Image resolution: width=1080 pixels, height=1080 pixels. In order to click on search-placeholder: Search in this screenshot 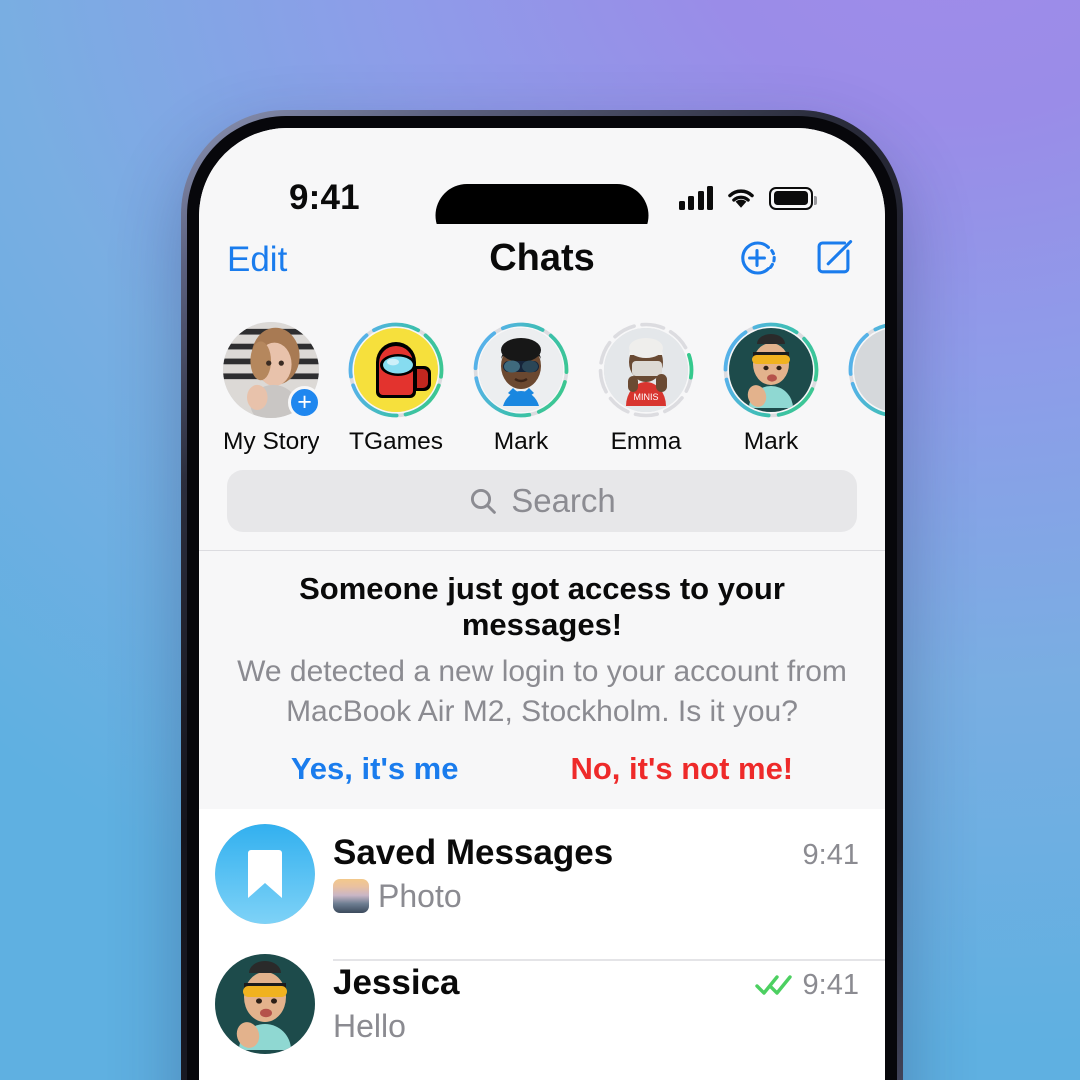, I will do `click(563, 500)`.